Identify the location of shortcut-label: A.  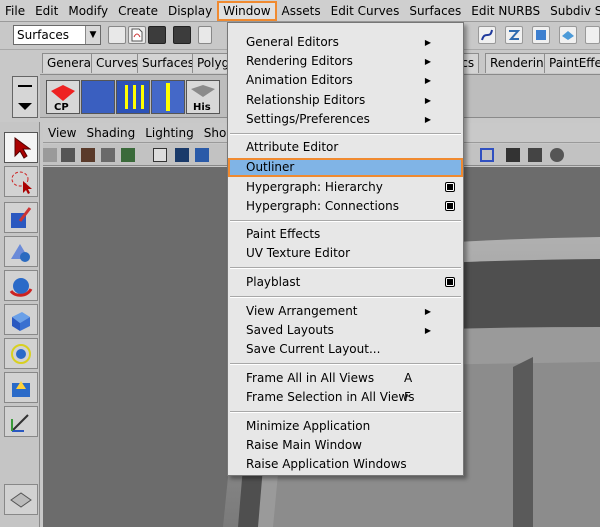
(408, 378).